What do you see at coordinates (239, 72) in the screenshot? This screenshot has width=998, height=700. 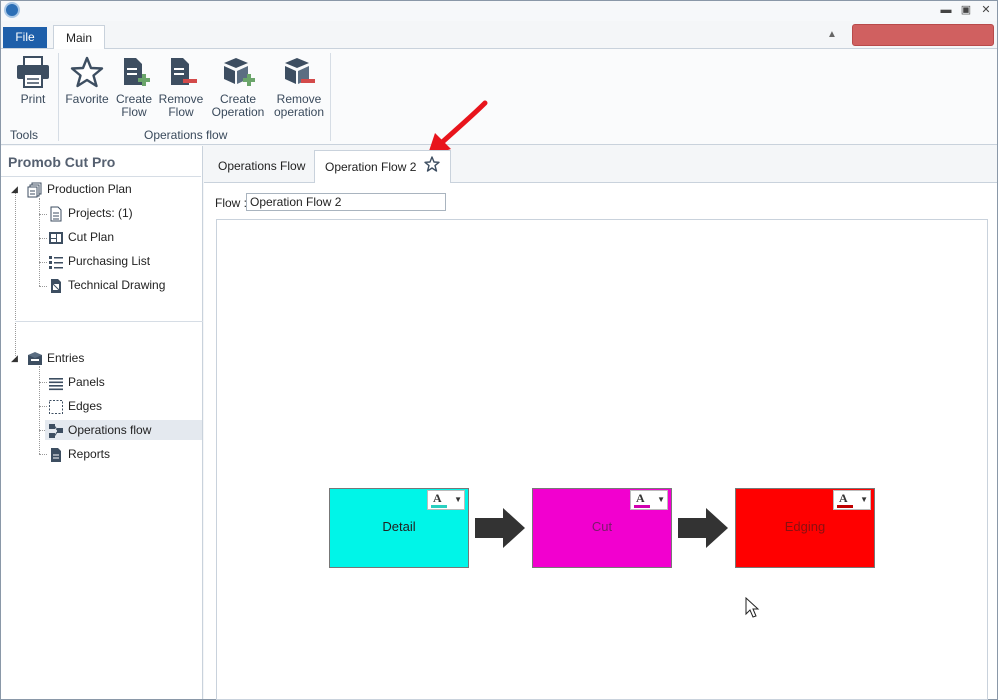 I see `create-operation-icon` at bounding box center [239, 72].